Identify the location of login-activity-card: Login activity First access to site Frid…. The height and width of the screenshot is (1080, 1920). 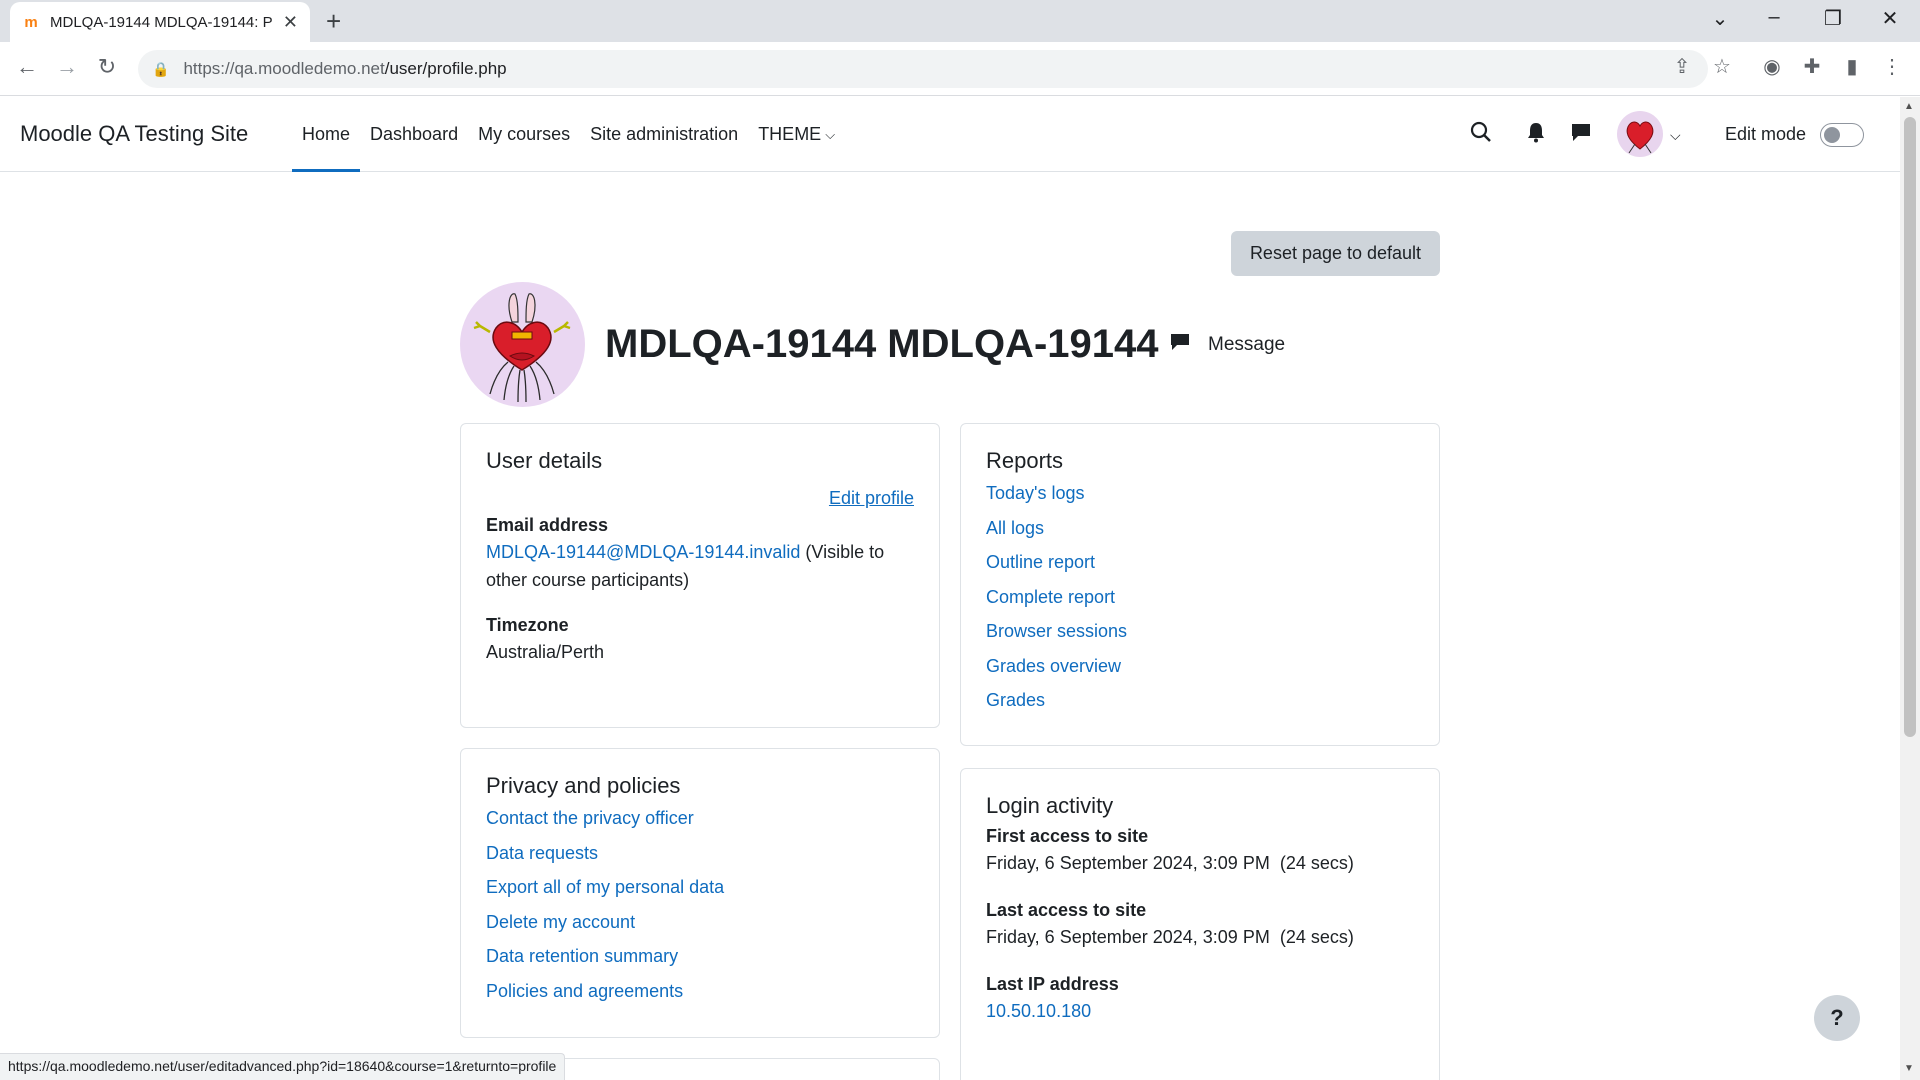
(1200, 924).